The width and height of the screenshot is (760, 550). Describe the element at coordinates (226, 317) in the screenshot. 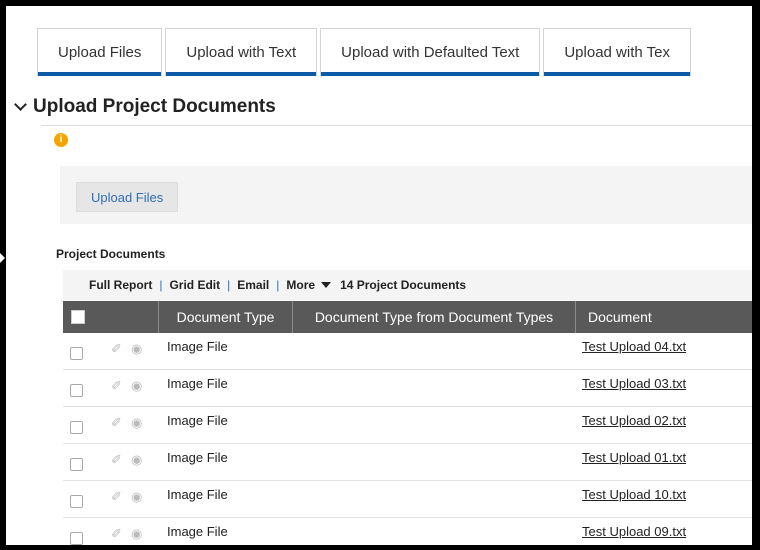

I see `column-header-document-type: Document Type` at that location.